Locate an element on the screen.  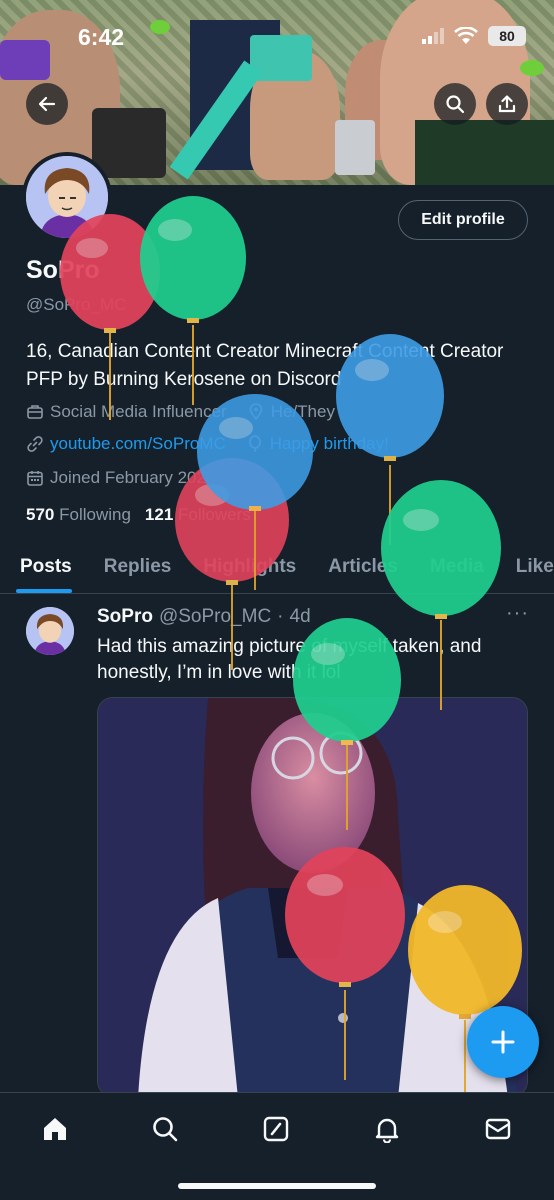
status-bar: 6:42 80 is located at coordinates (277, 35).